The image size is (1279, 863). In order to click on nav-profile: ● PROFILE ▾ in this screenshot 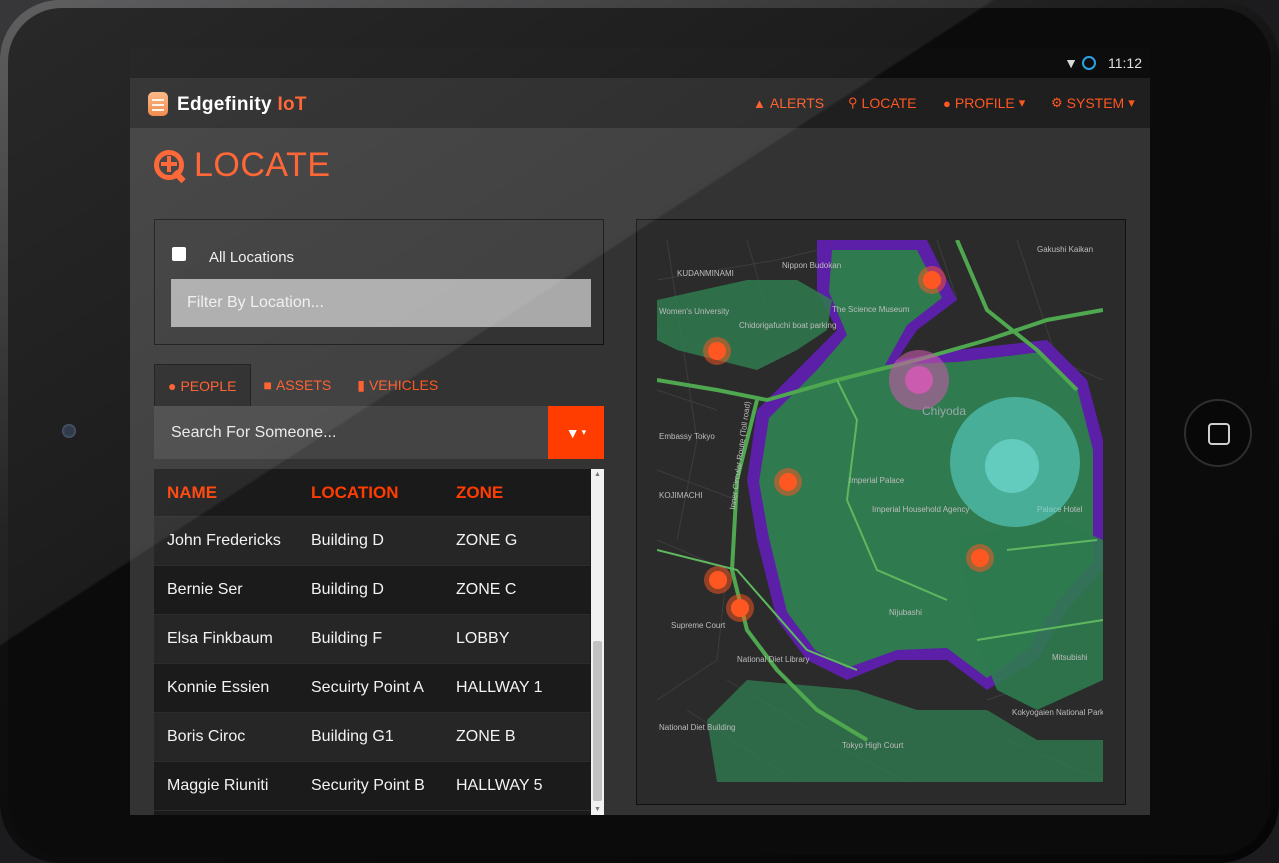, I will do `click(984, 103)`.